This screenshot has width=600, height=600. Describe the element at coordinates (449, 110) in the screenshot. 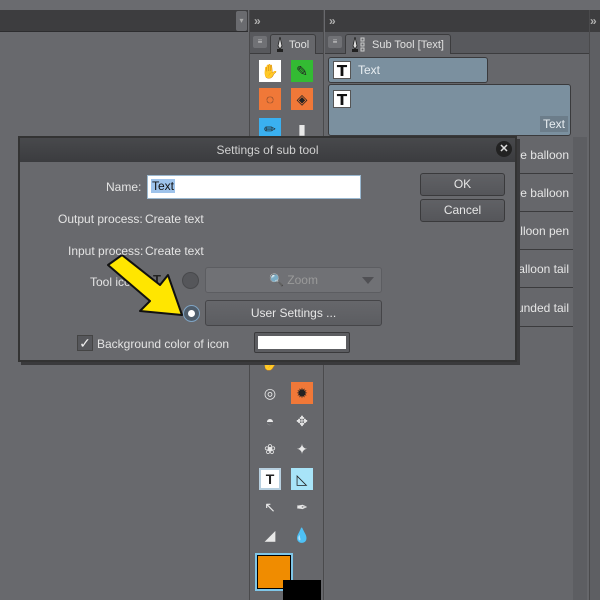

I see `sub-tool-detail-text: T Text` at that location.